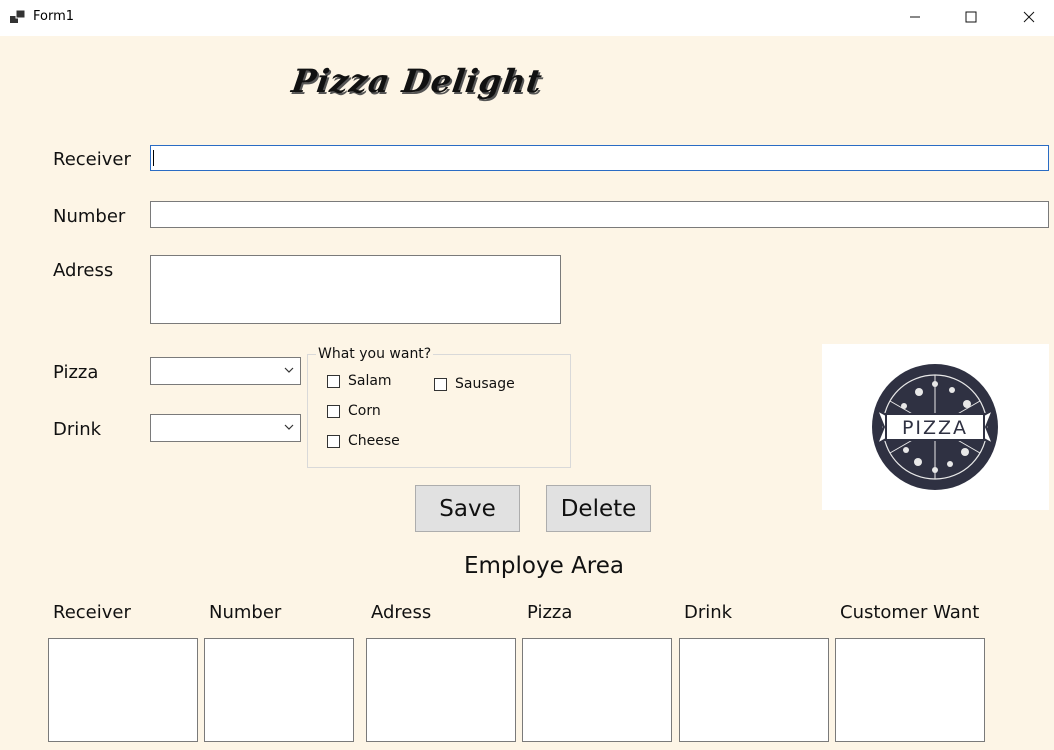 This screenshot has width=1054, height=750. I want to click on checkbox-cheese: Cheese, so click(363, 441).